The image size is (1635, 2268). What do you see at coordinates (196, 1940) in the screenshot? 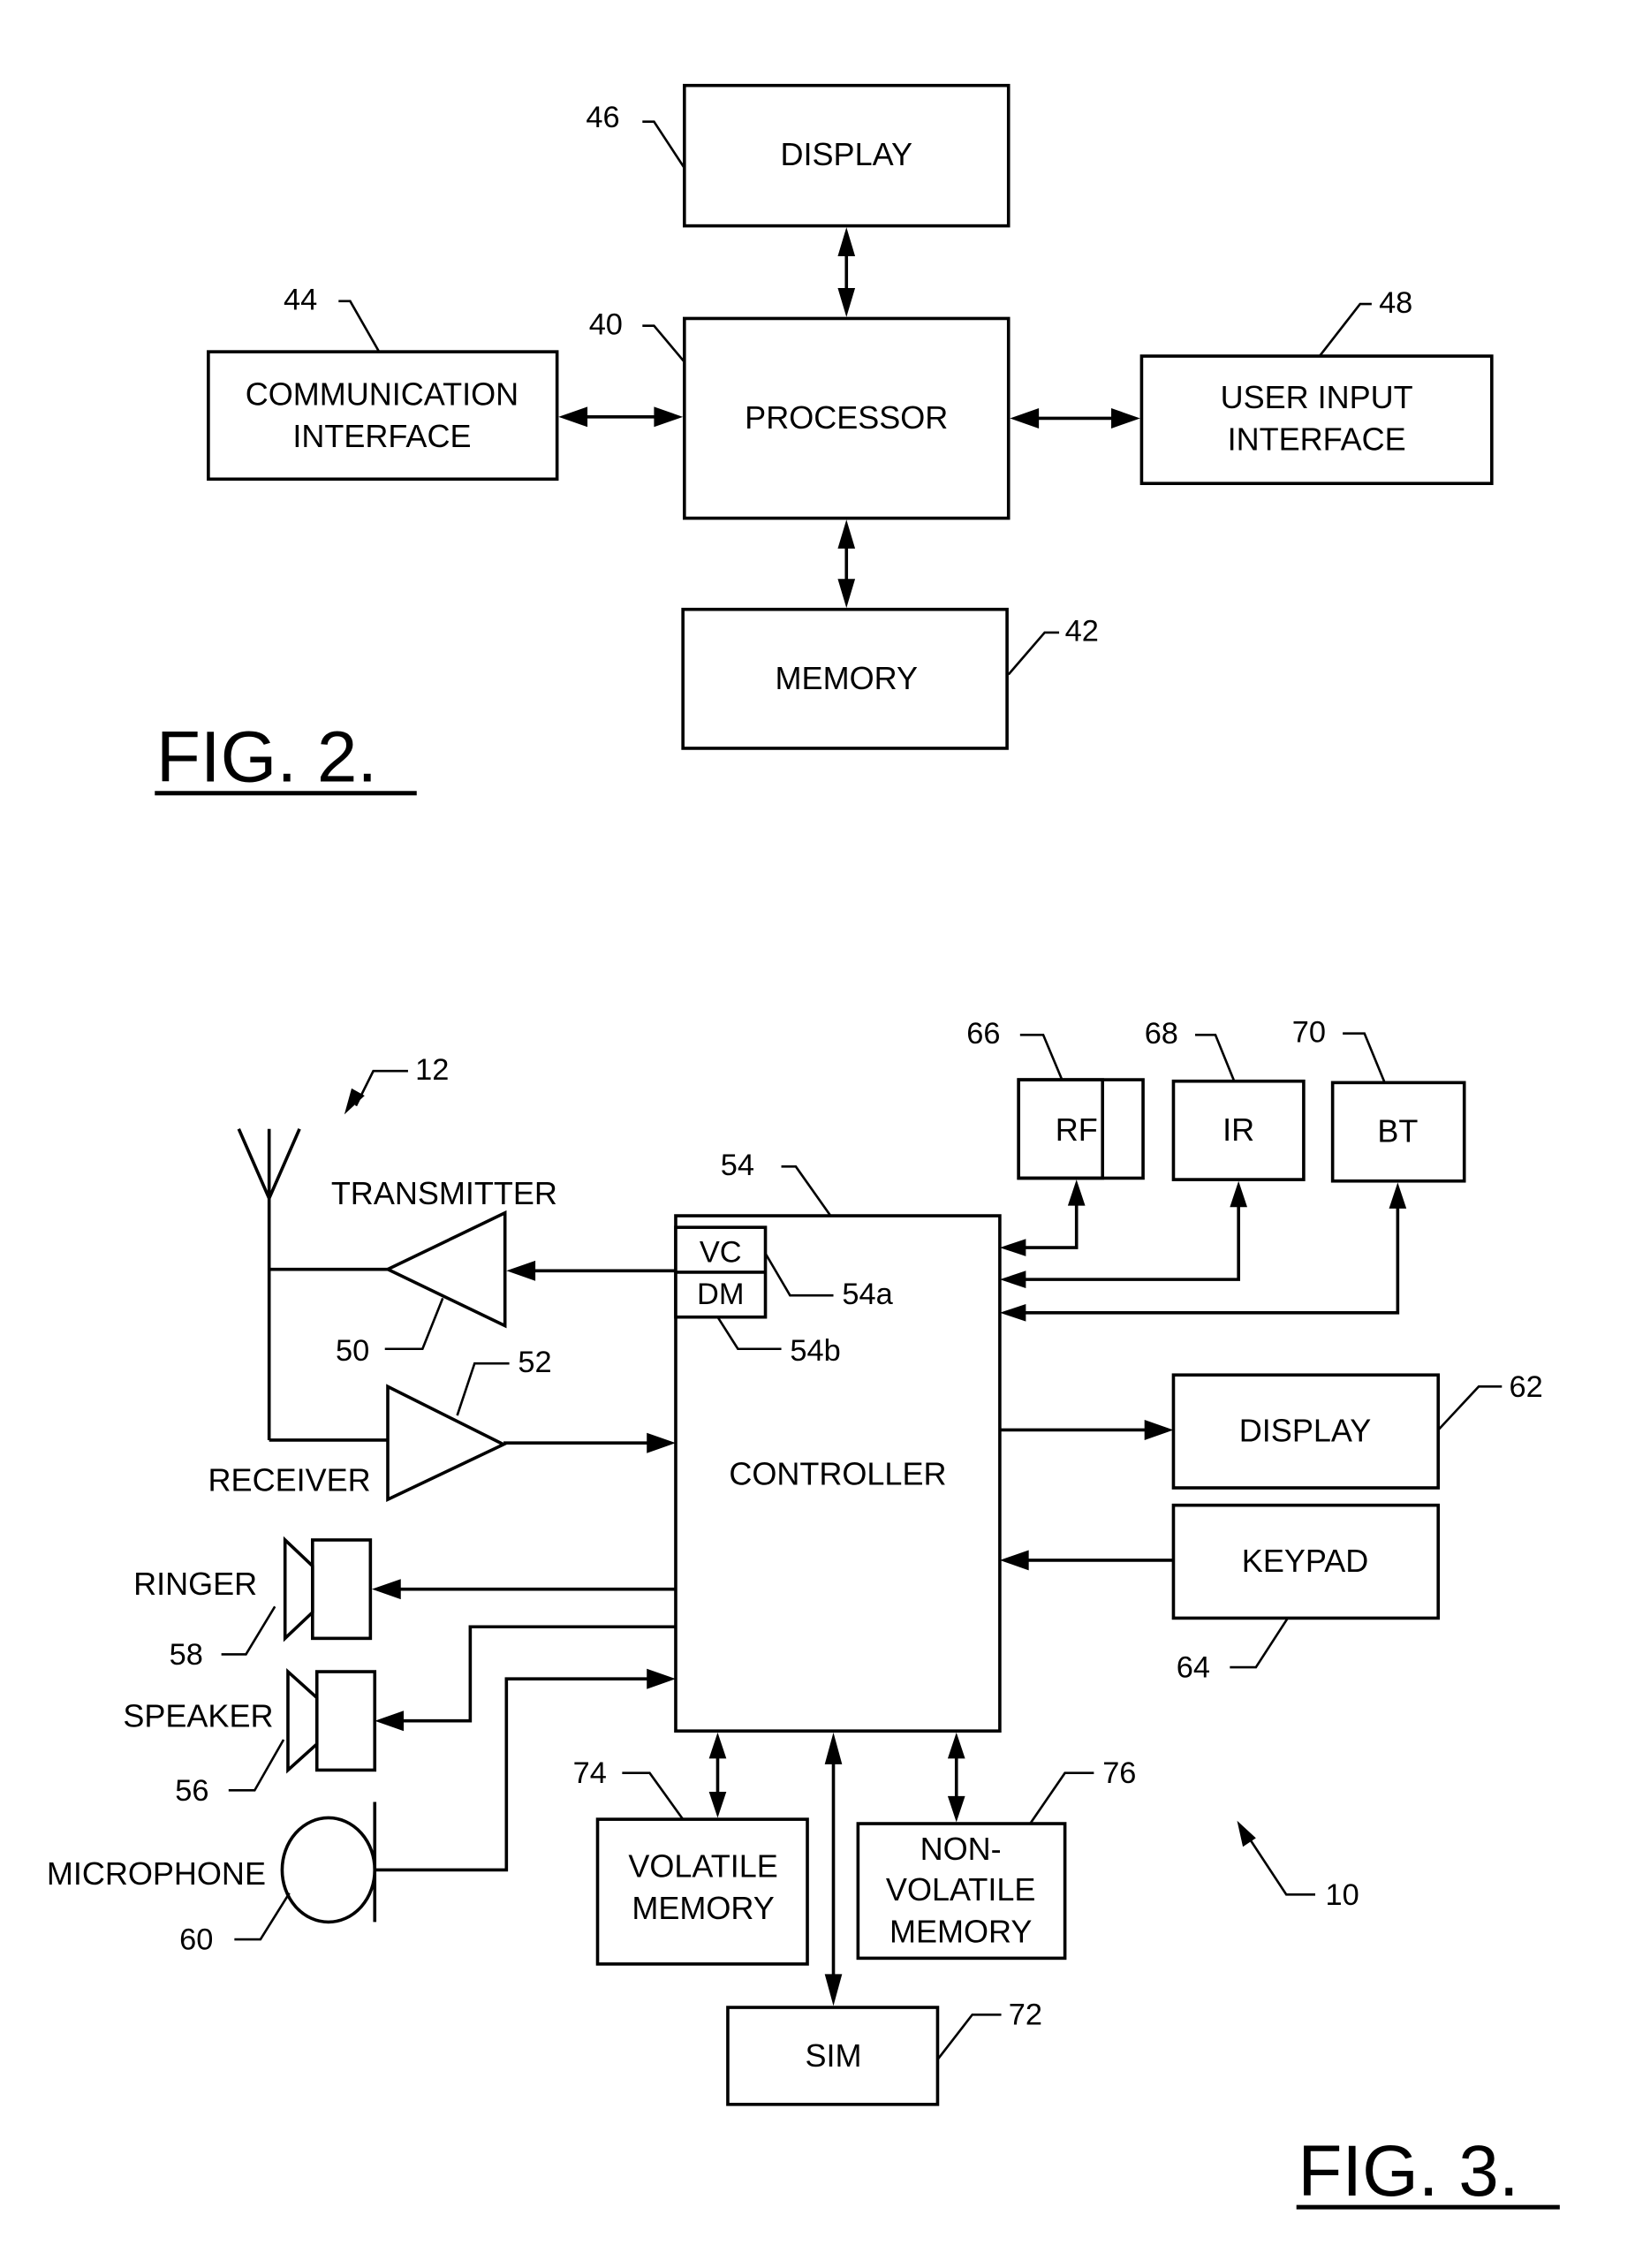
I see `microphone-ref: 60` at bounding box center [196, 1940].